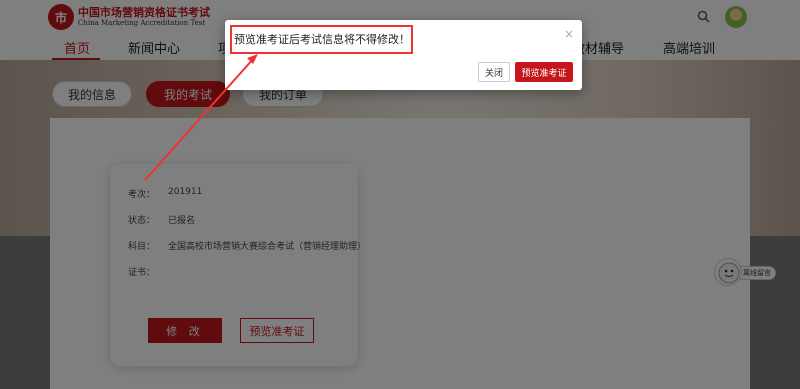 Image resolution: width=800 pixels, height=389 pixels. I want to click on close-icon: ×, so click(569, 34).